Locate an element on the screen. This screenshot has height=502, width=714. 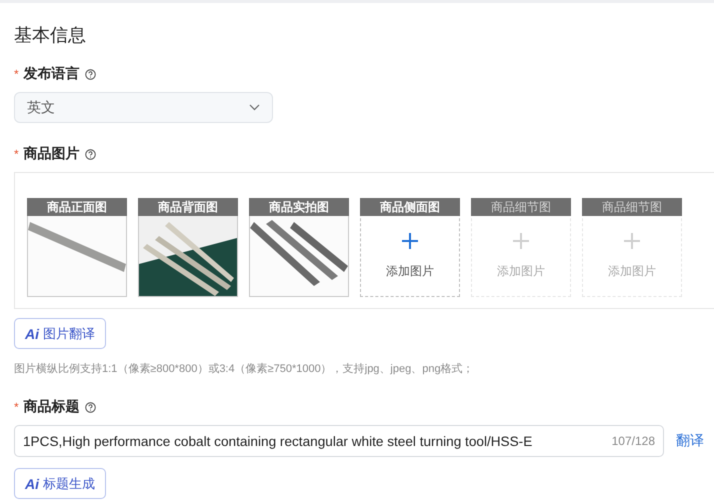
translate-link: 翻译 is located at coordinates (690, 441).